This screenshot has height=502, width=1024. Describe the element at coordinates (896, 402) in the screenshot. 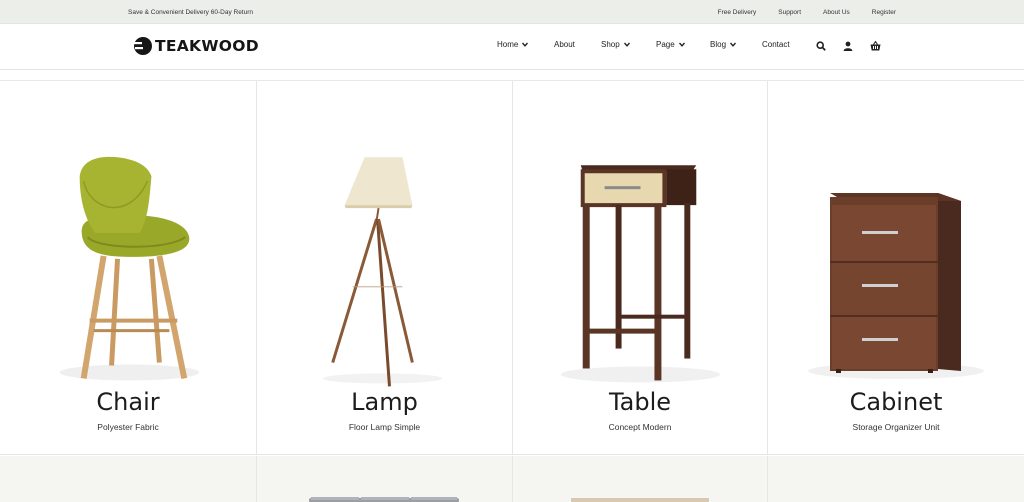

I see `product-name: Cabinet` at that location.